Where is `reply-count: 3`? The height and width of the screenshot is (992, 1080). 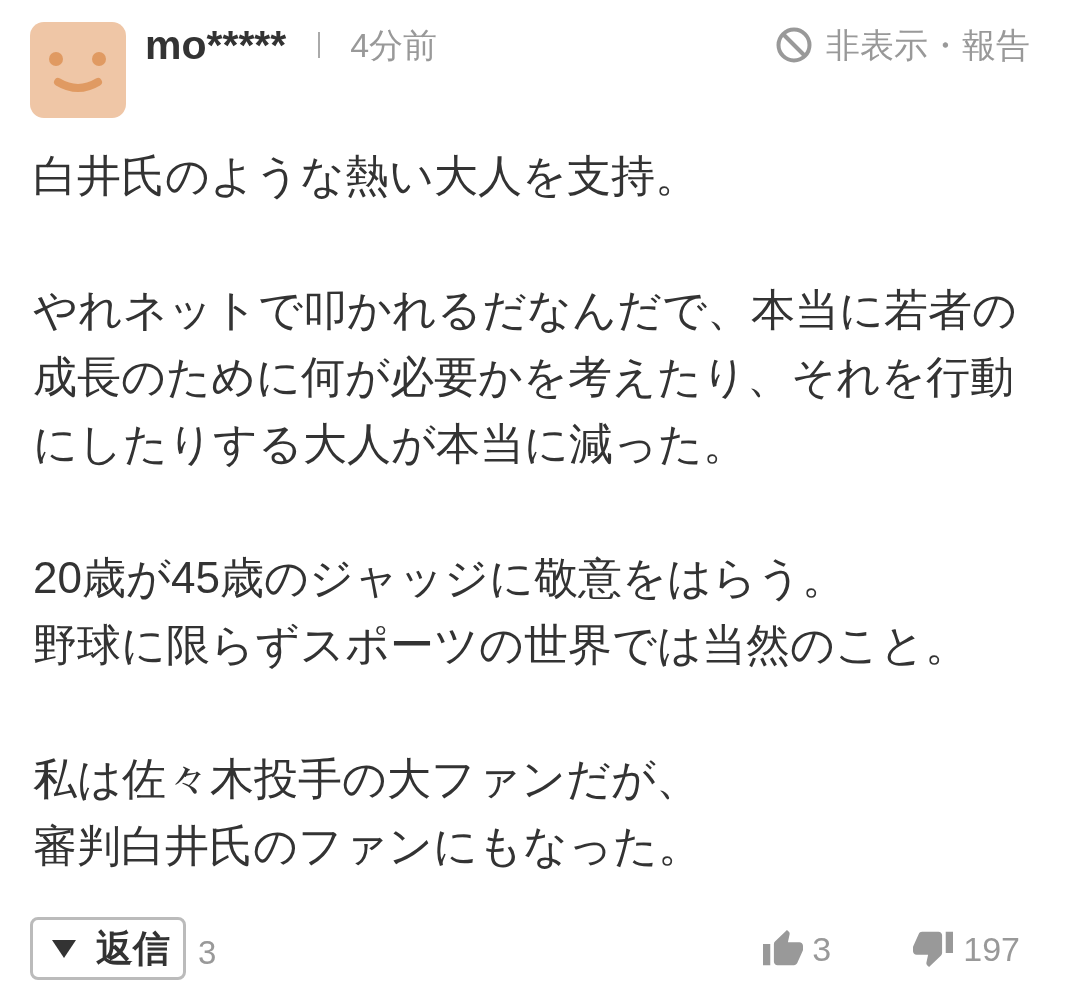
reply-count: 3 is located at coordinates (207, 952).